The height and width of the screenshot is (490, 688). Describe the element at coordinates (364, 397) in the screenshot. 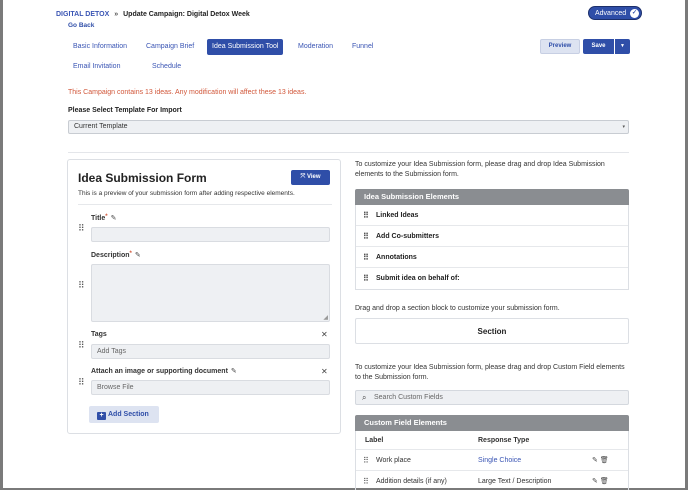

I see `search-icon: ⌕` at that location.